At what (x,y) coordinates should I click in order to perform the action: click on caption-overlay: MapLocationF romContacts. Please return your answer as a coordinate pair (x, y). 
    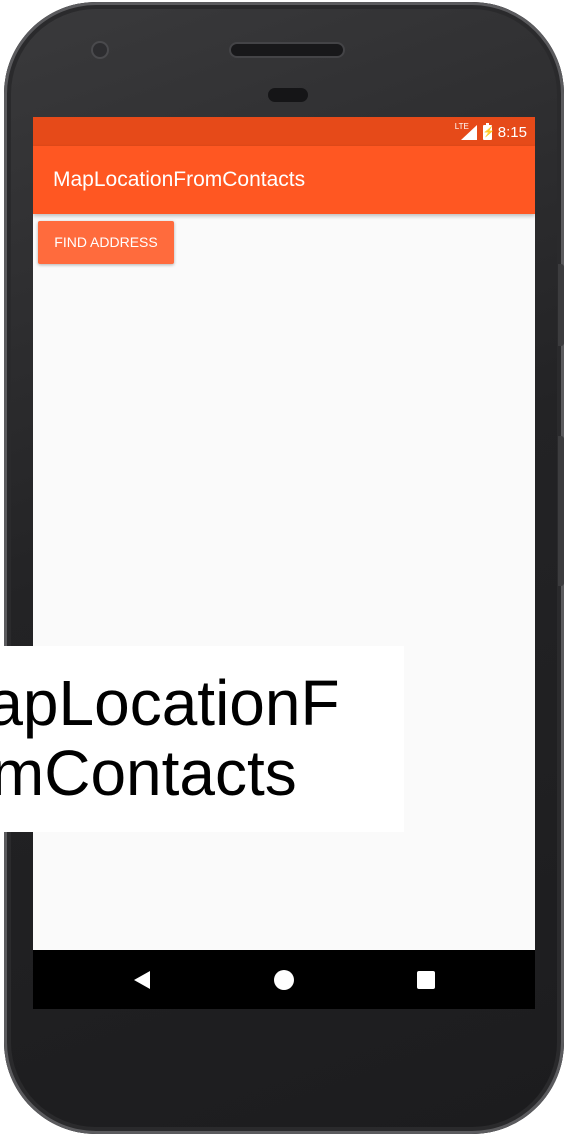
    Looking at the image, I should click on (202, 739).